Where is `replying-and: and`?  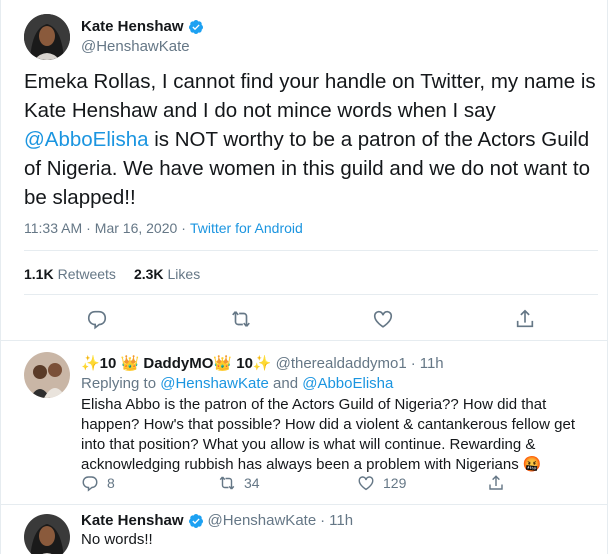
replying-and: and is located at coordinates (285, 383).